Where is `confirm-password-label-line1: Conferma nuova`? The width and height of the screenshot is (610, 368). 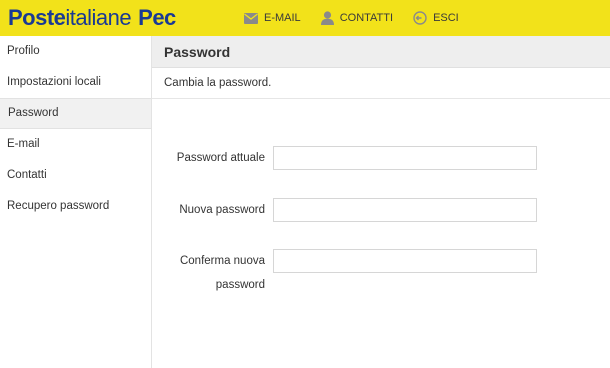 confirm-password-label-line1: Conferma nuova is located at coordinates (222, 261).